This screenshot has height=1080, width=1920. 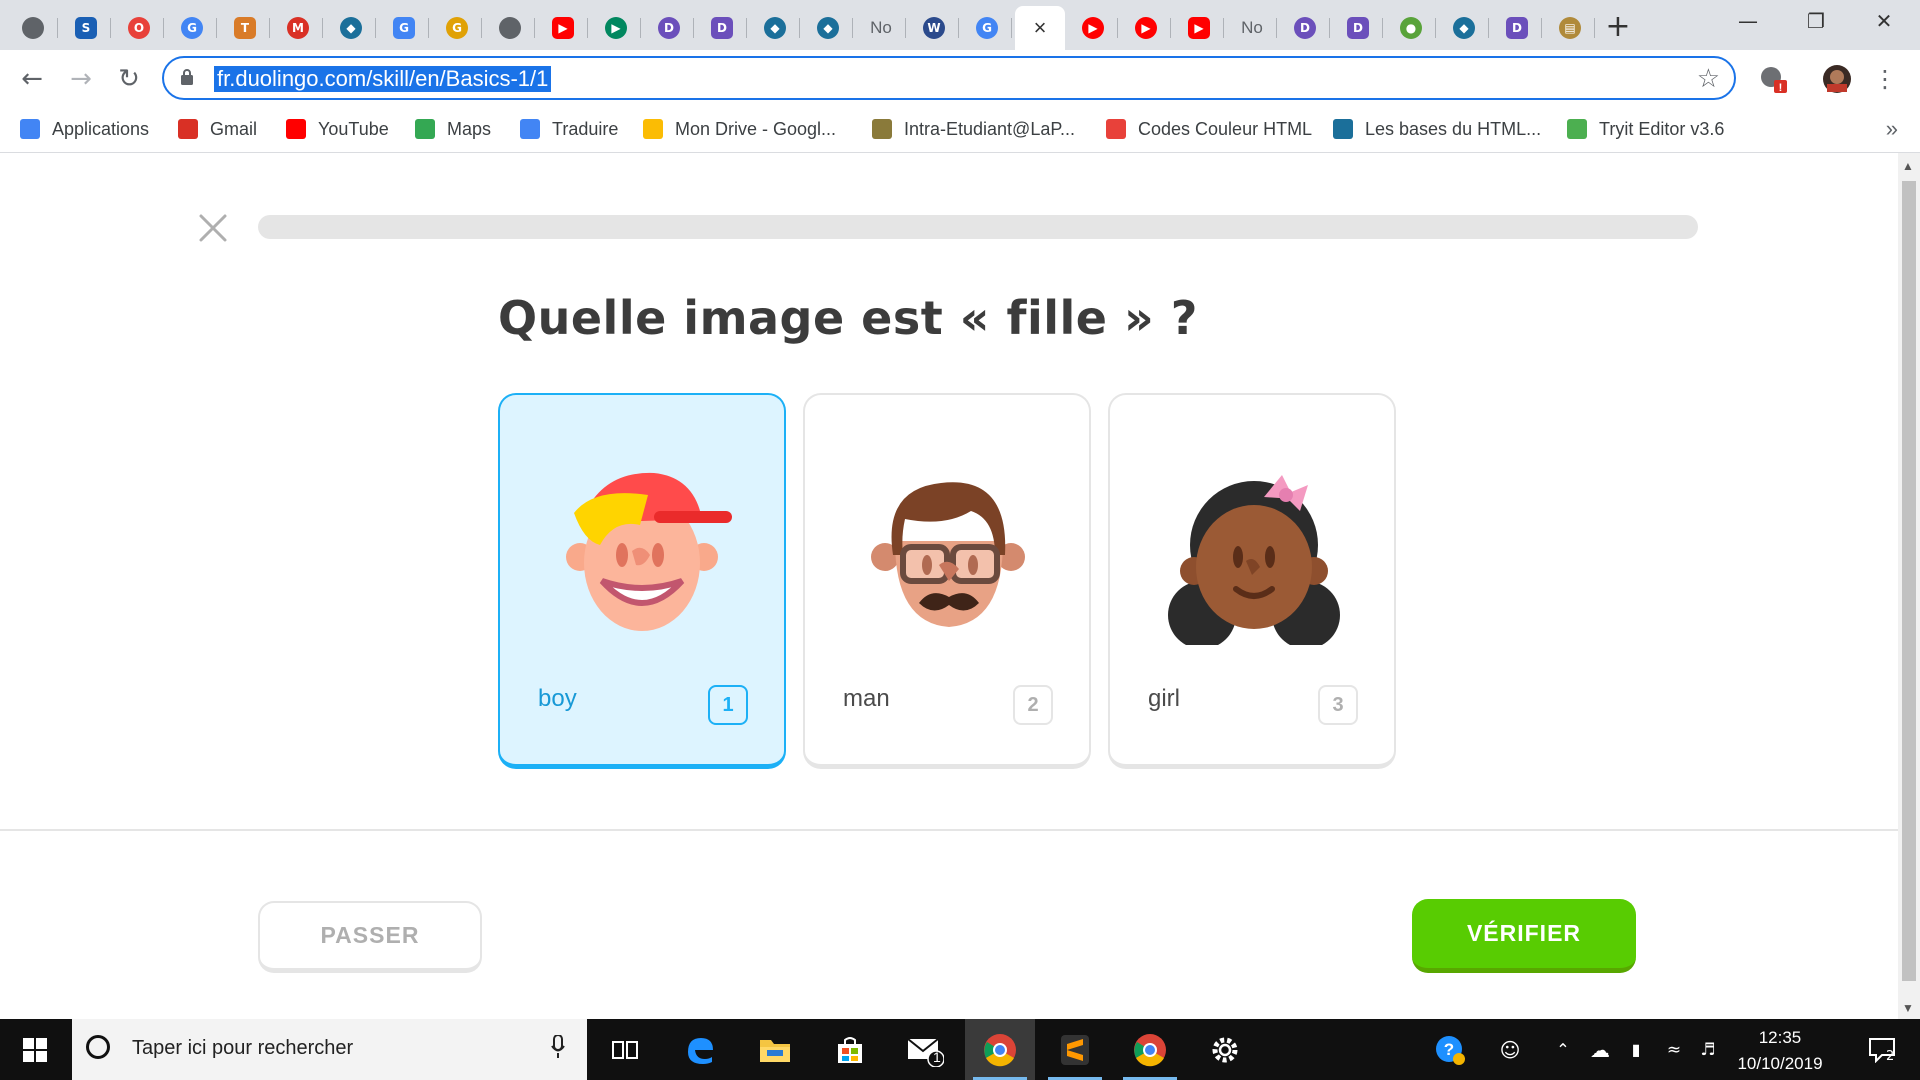 What do you see at coordinates (129, 79) in the screenshot?
I see `reload-icon: ↻` at bounding box center [129, 79].